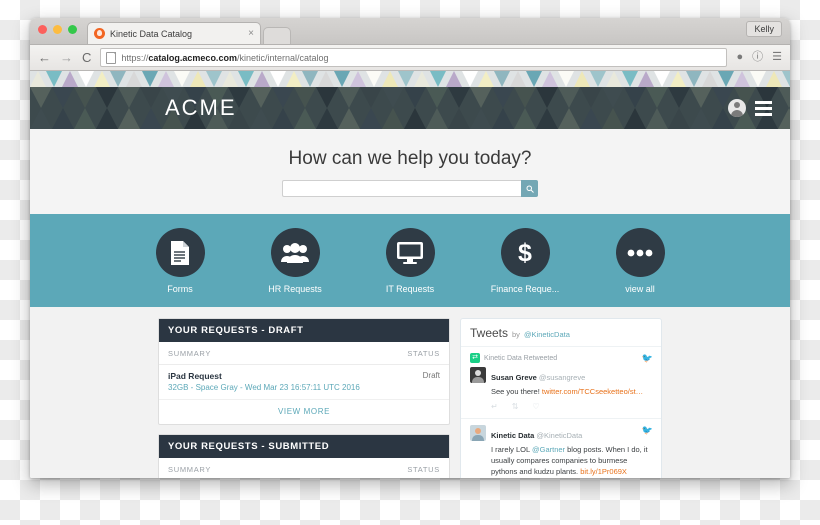 The width and height of the screenshot is (820, 525). What do you see at coordinates (489, 333) in the screenshot?
I see `twitter-header-title: Tweets` at bounding box center [489, 333].